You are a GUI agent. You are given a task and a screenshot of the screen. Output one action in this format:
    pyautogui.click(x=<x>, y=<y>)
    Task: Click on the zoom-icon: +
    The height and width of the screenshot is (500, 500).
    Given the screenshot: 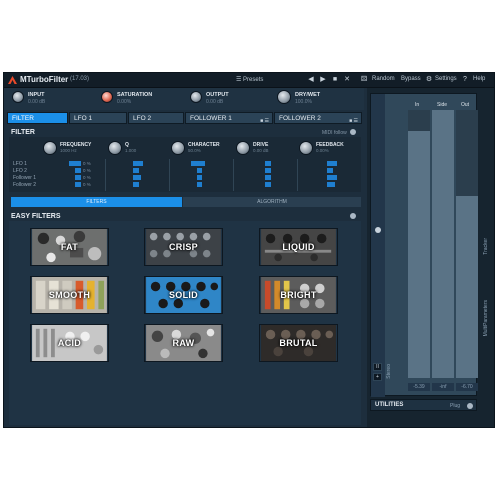 What is the action you would take?
    pyautogui.click(x=377, y=377)
    